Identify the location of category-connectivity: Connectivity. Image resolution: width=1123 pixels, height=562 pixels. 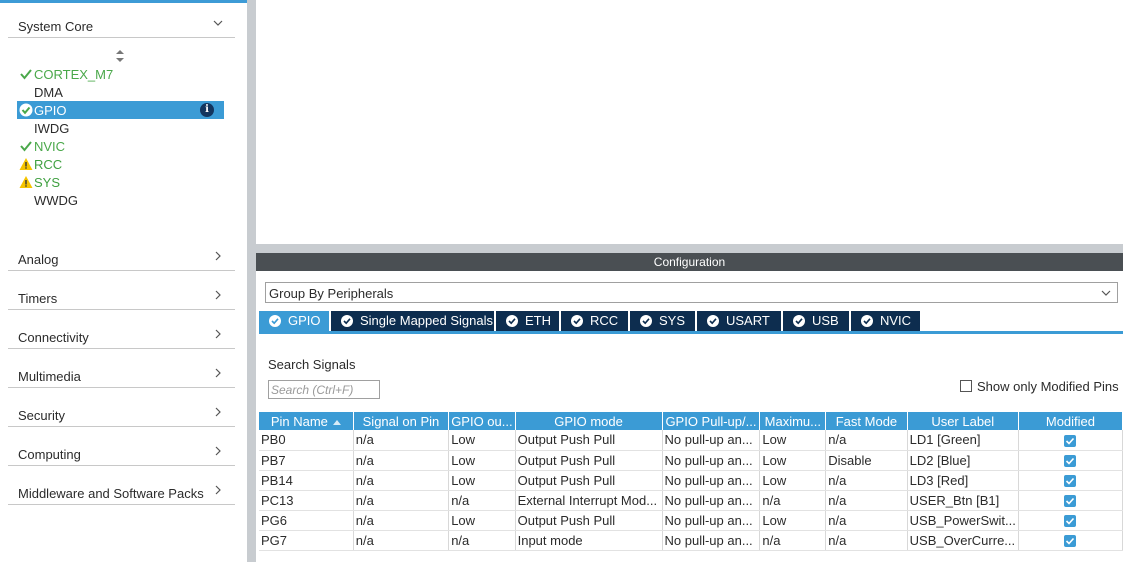
(121, 335).